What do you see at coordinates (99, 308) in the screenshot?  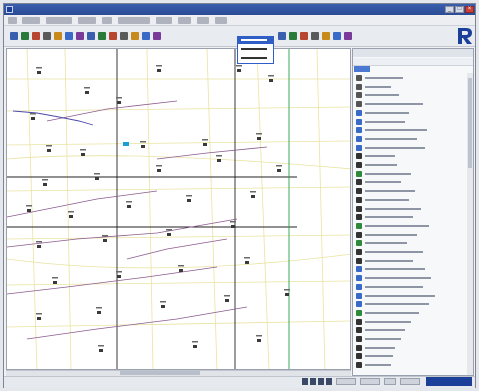 I see `node-label` at bounding box center [99, 308].